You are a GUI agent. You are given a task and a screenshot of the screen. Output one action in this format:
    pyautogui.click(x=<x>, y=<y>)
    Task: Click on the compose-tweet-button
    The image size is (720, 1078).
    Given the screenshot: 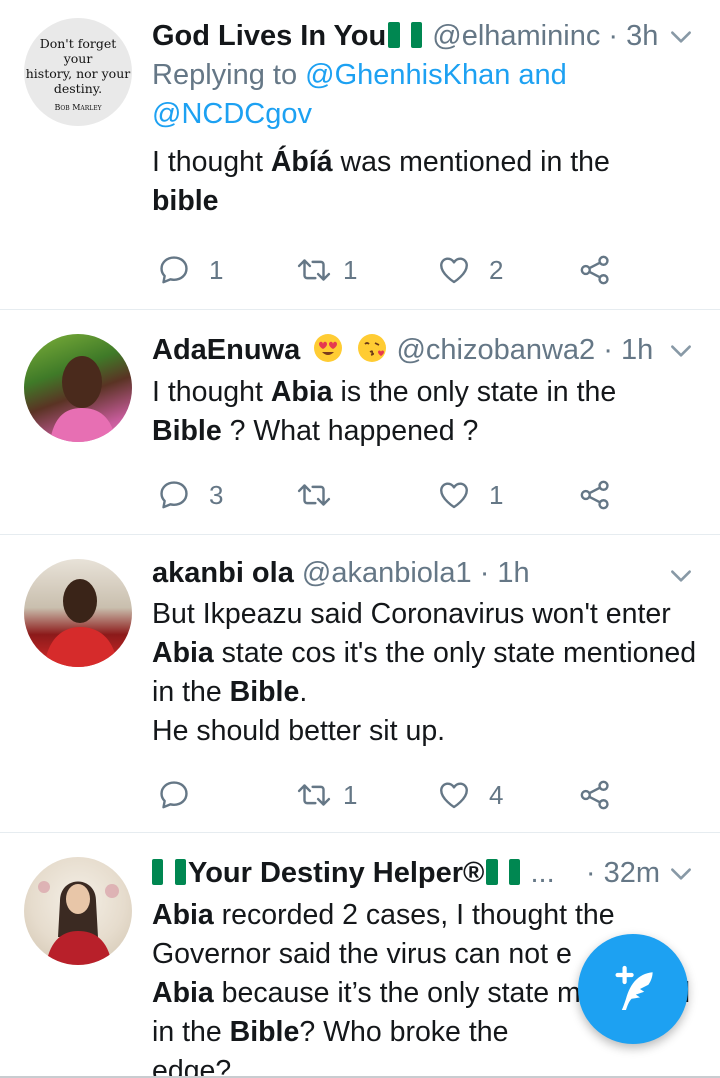 What is the action you would take?
    pyautogui.click(x=633, y=989)
    